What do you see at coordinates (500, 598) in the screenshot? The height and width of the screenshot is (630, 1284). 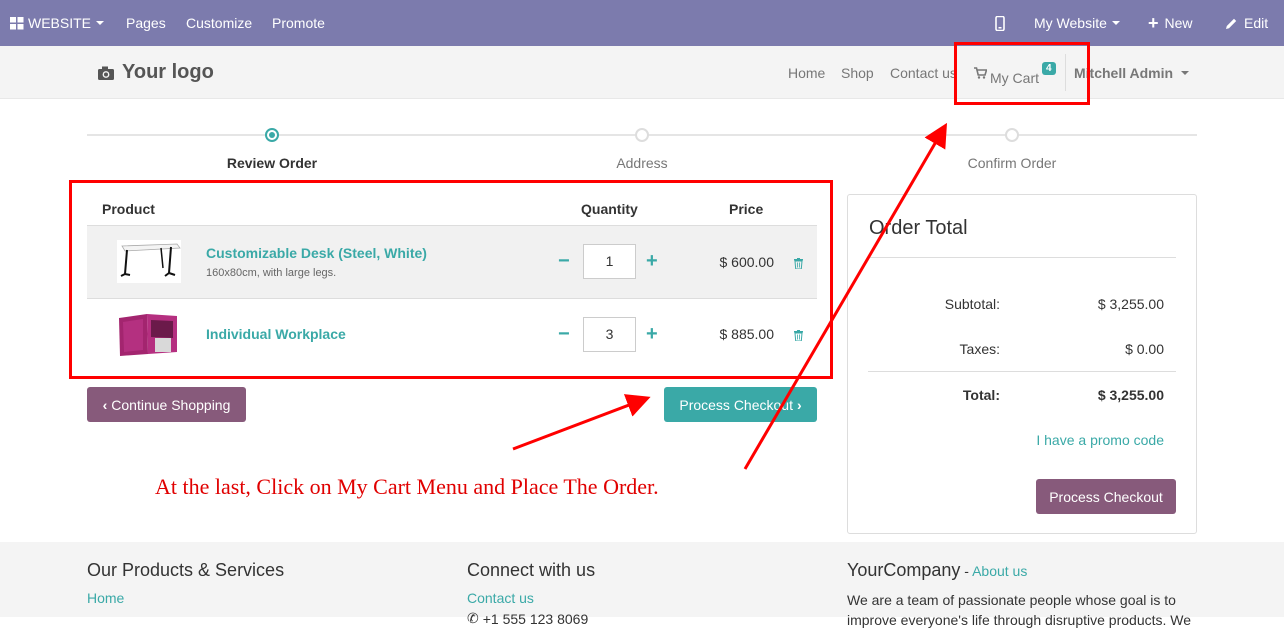 I see `footer-link-contact-us: Contact us` at bounding box center [500, 598].